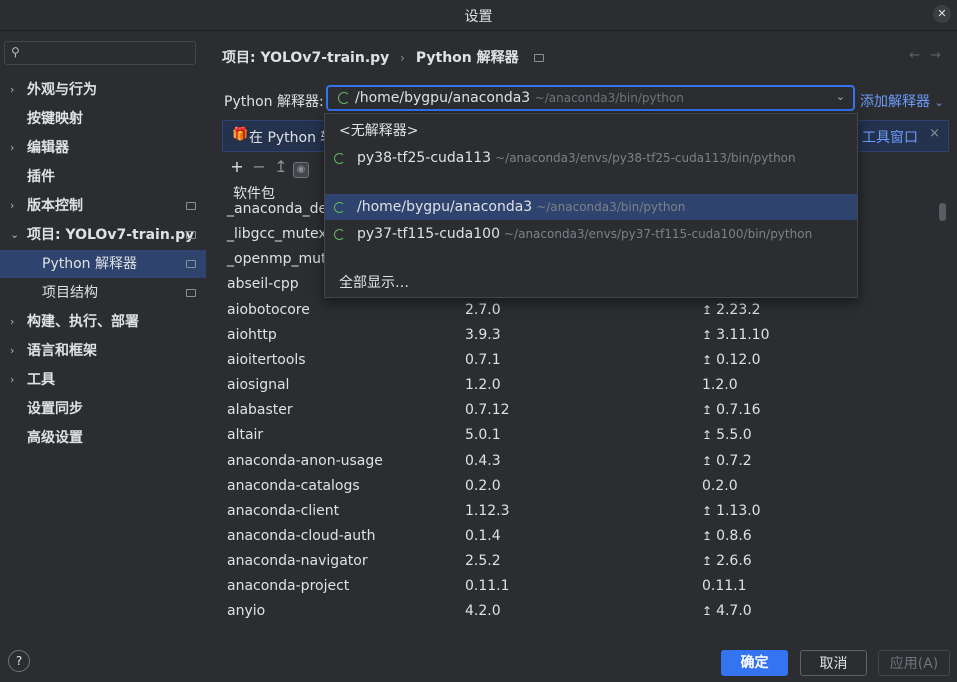  I want to click on table-row: aioitertools 0.7.1 ↥ 0.12.0, so click(577, 364).